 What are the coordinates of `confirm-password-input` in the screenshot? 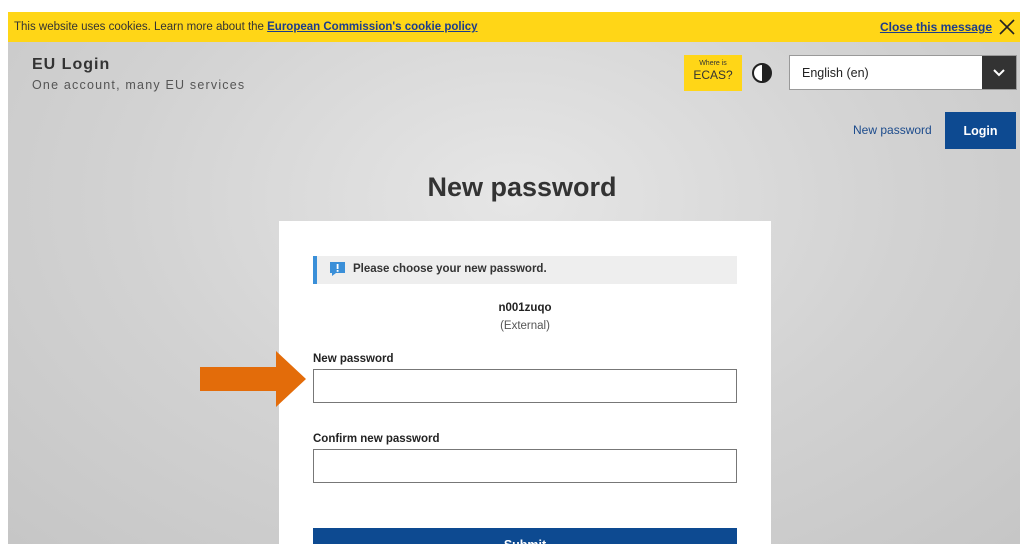 It's located at (525, 466).